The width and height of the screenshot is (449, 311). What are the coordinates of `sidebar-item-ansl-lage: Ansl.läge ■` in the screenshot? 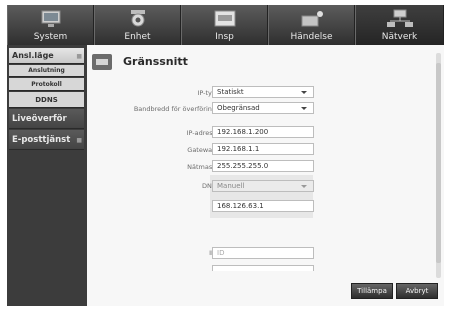 It's located at (46, 56).